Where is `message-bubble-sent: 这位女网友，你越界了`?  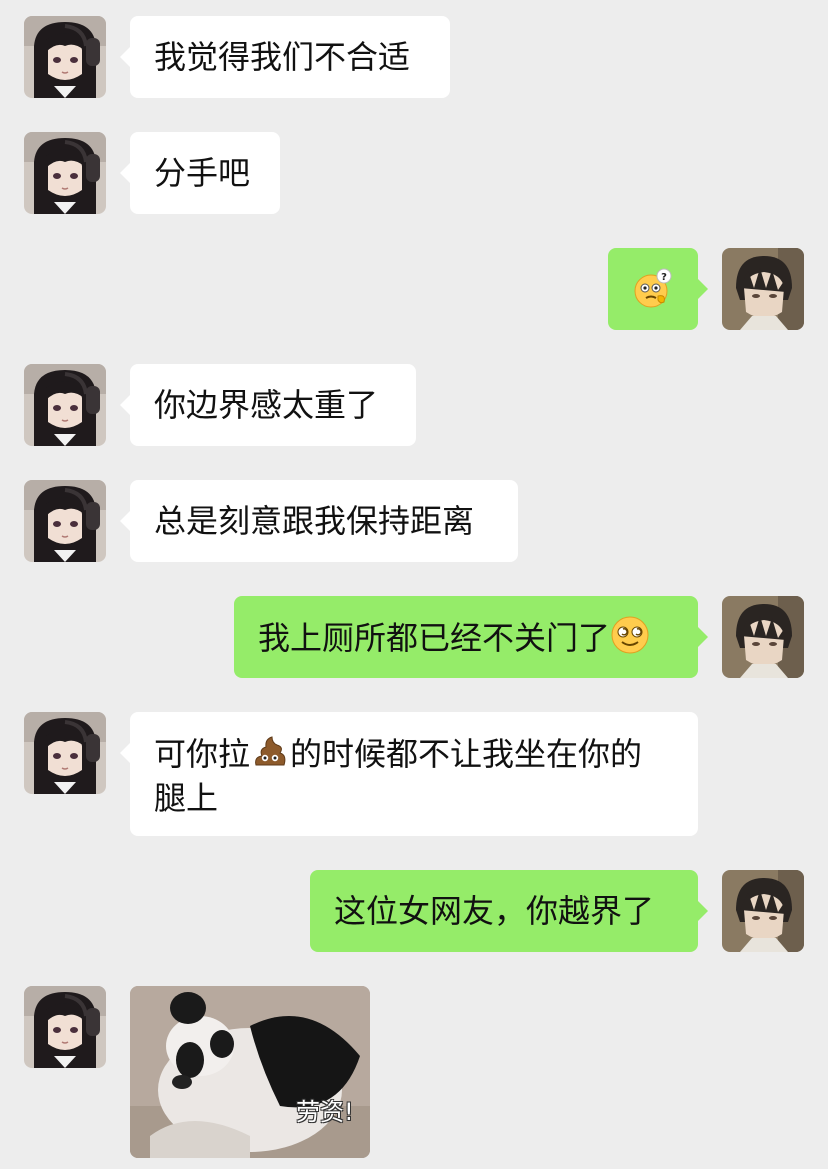
message-bubble-sent: 这位女网友，你越界了 is located at coordinates (509, 911).